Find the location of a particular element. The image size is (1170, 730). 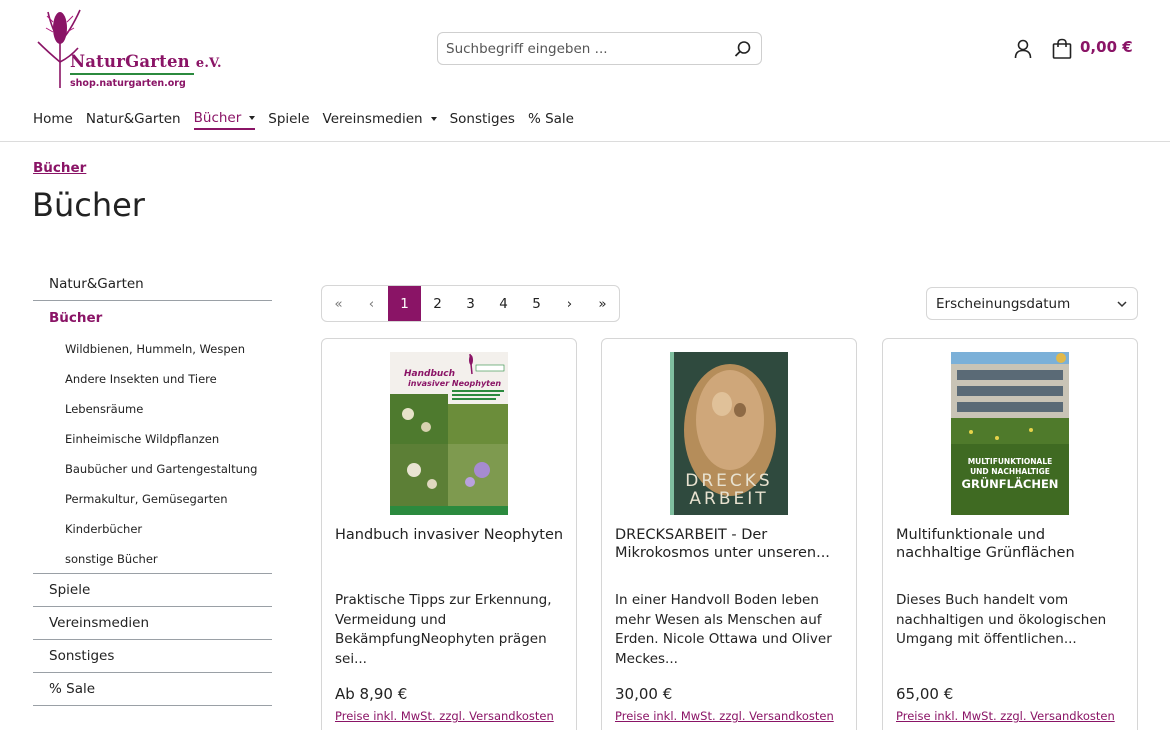

sidebar-subitem: Wildbienen, Hummeln, Wespen is located at coordinates (152, 349).